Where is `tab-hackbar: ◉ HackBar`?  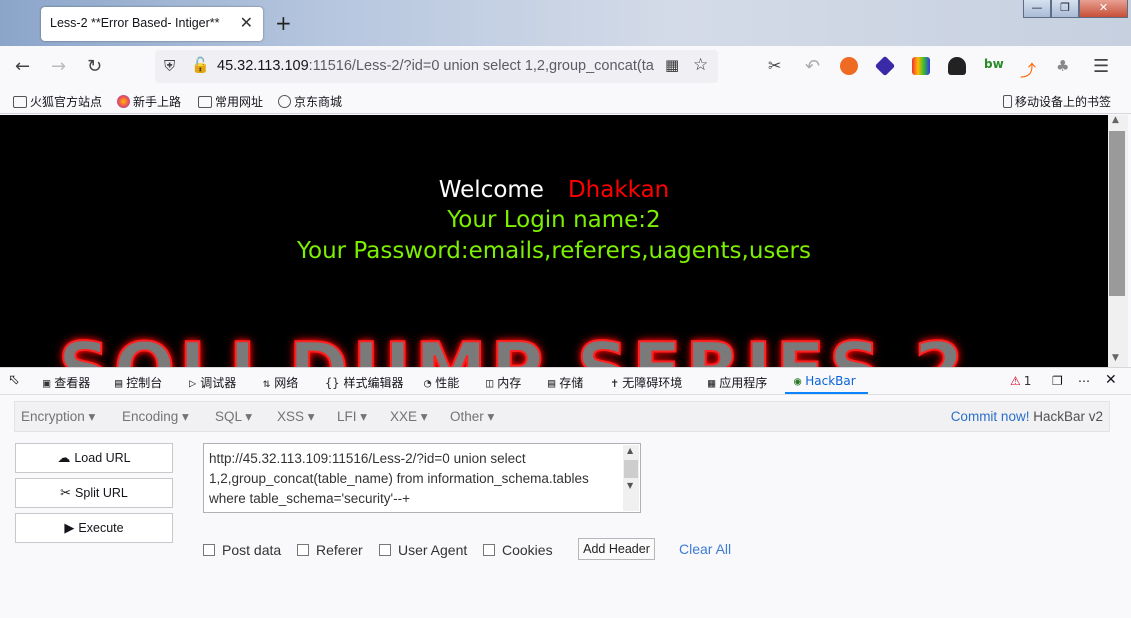 tab-hackbar: ◉ HackBar is located at coordinates (825, 381).